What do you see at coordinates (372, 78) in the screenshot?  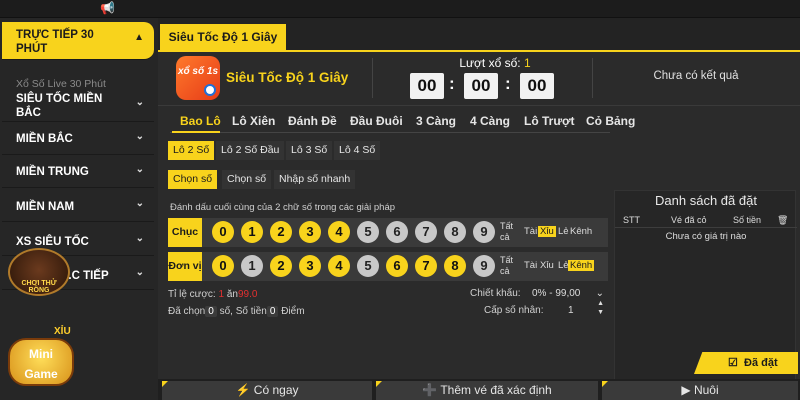 I see `divider` at bounding box center [372, 78].